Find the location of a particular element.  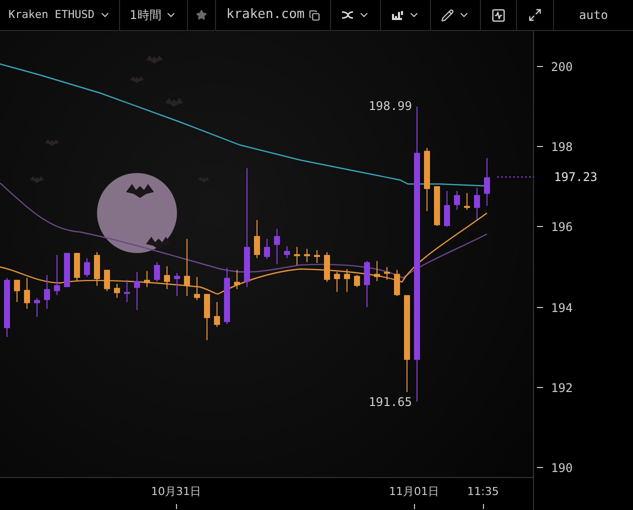

time-axis-label: 10月31日 is located at coordinates (176, 492).